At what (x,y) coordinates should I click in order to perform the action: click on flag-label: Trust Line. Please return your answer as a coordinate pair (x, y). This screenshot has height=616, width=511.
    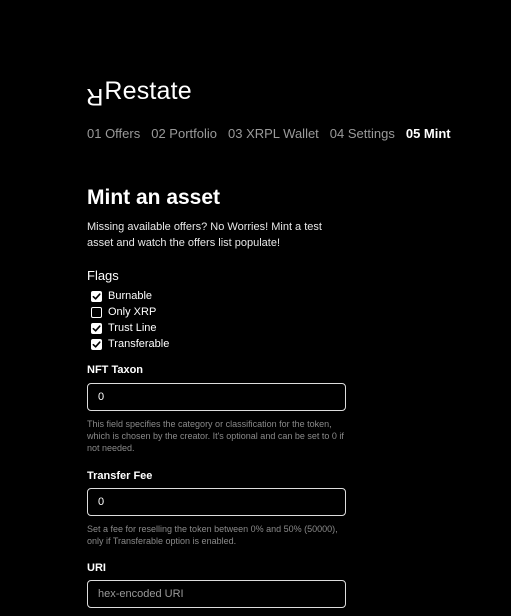
    Looking at the image, I should click on (132, 328).